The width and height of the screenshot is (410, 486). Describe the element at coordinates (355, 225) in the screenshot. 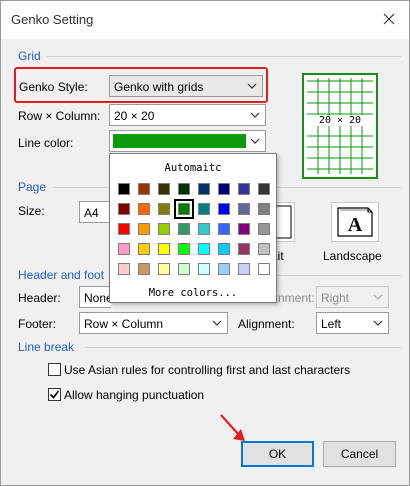

I see `svg-text: A` at that location.